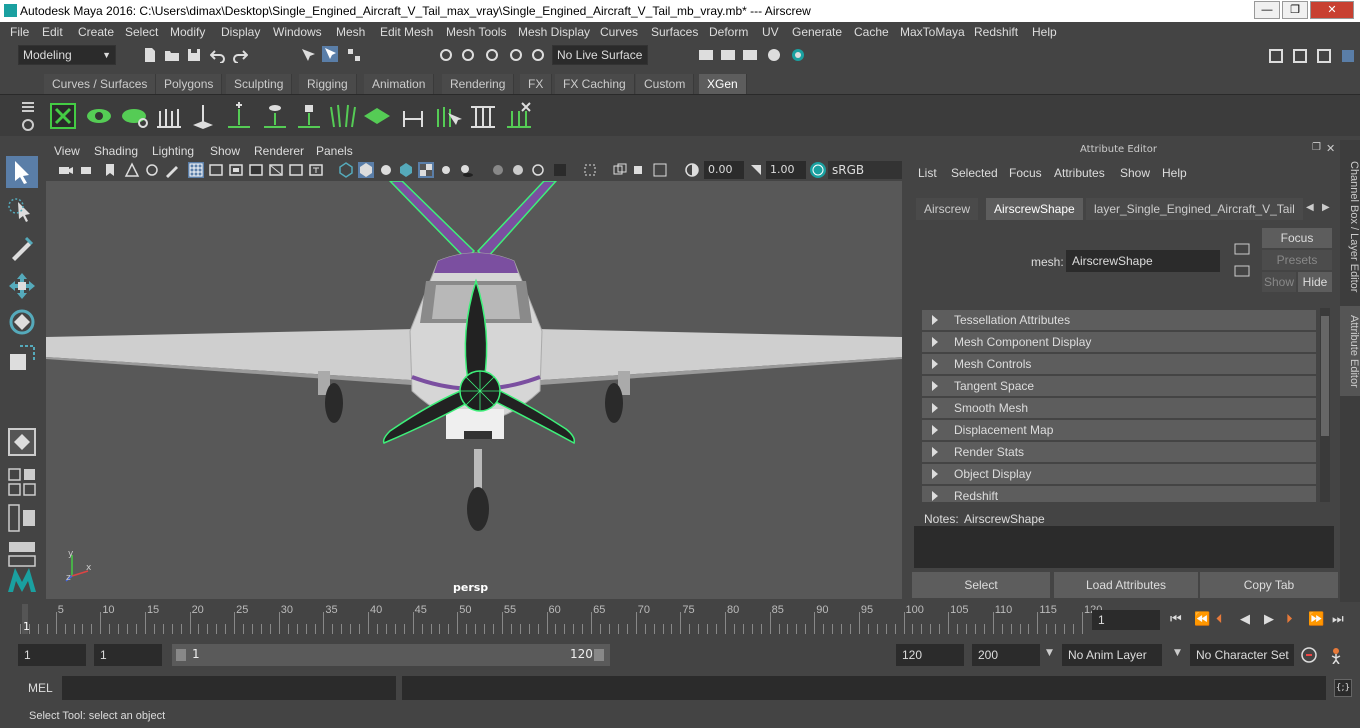  What do you see at coordinates (818, 170) in the screenshot?
I see `color-management-icon` at bounding box center [818, 170].